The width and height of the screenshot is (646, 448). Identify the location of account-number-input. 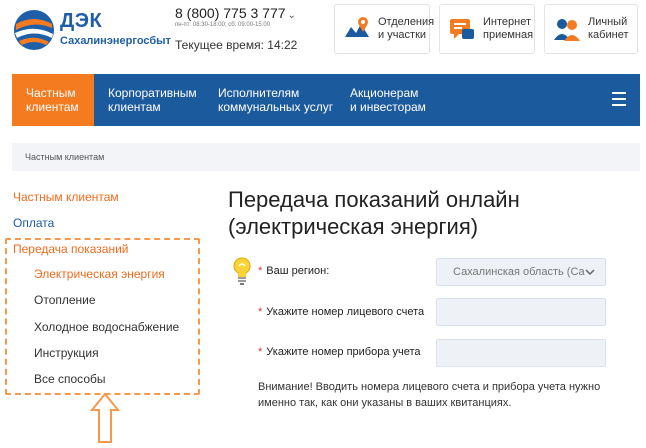
(521, 312).